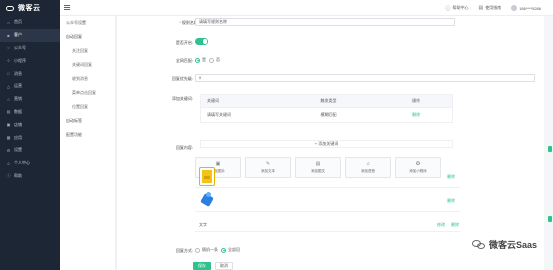 This screenshot has height=270, width=553. What do you see at coordinates (189, 22) in the screenshot?
I see `rule-name-label: * 规则名称:` at bounding box center [189, 22].